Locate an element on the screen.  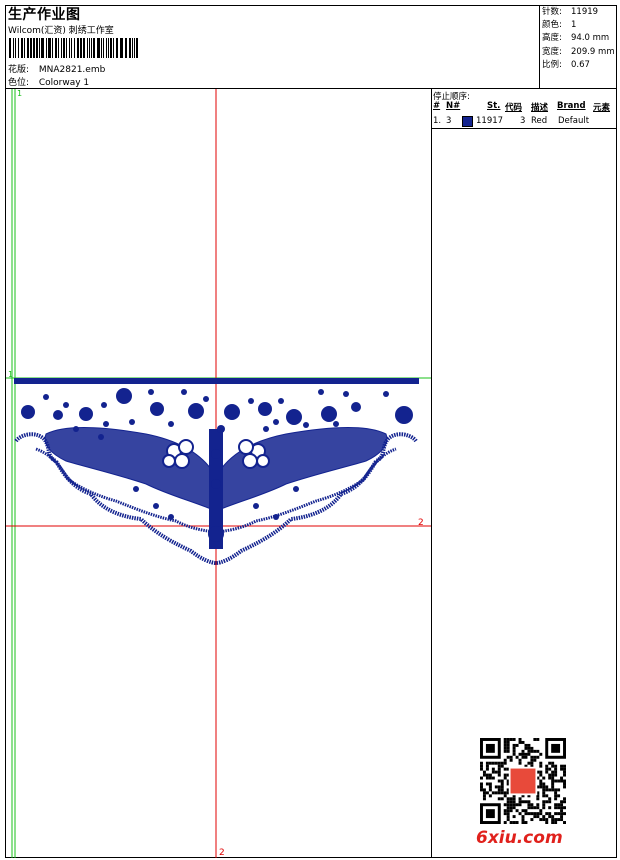
row-description: Red is located at coordinates (539, 121).